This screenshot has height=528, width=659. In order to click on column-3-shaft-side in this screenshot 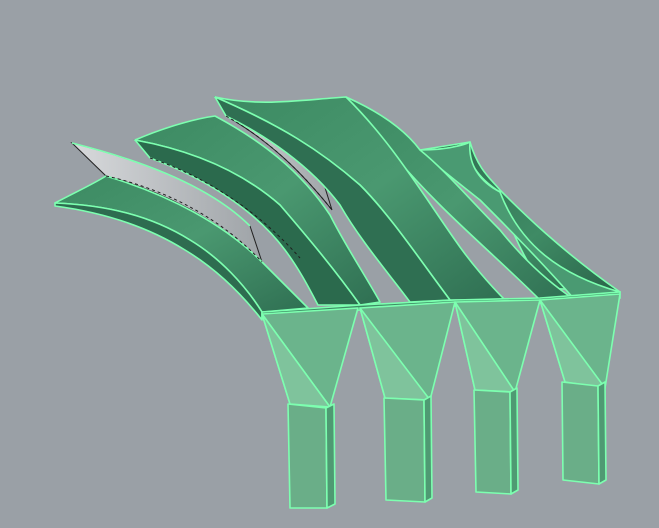, I will do `click(514, 441)`.